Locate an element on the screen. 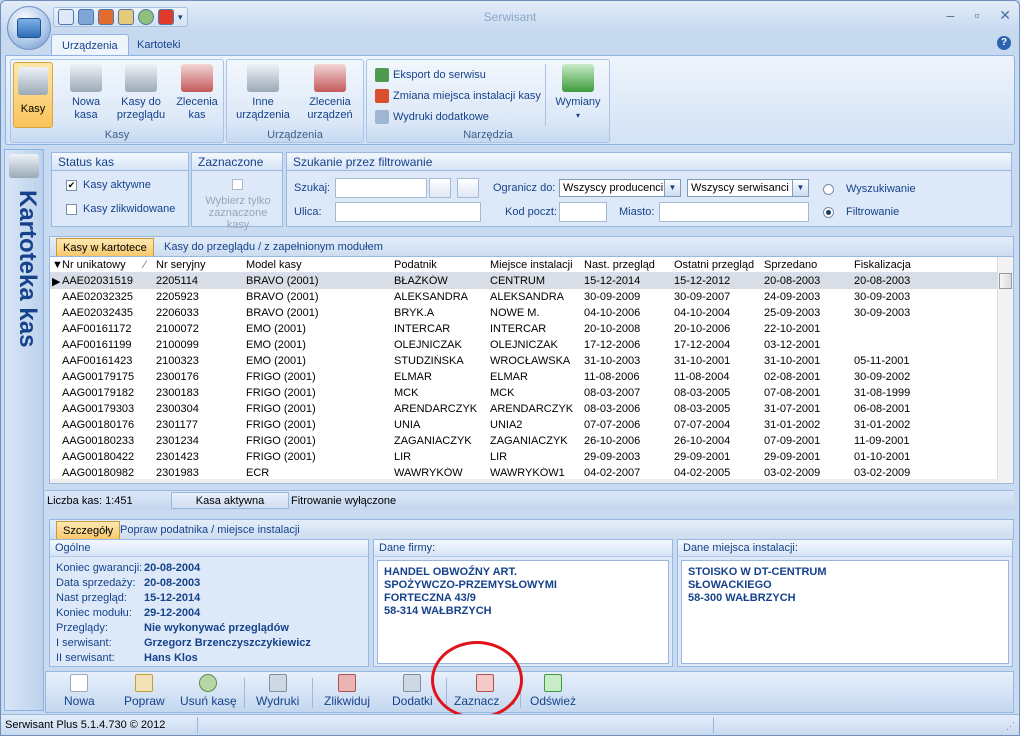  table-cell: ELMAR is located at coordinates (509, 377).